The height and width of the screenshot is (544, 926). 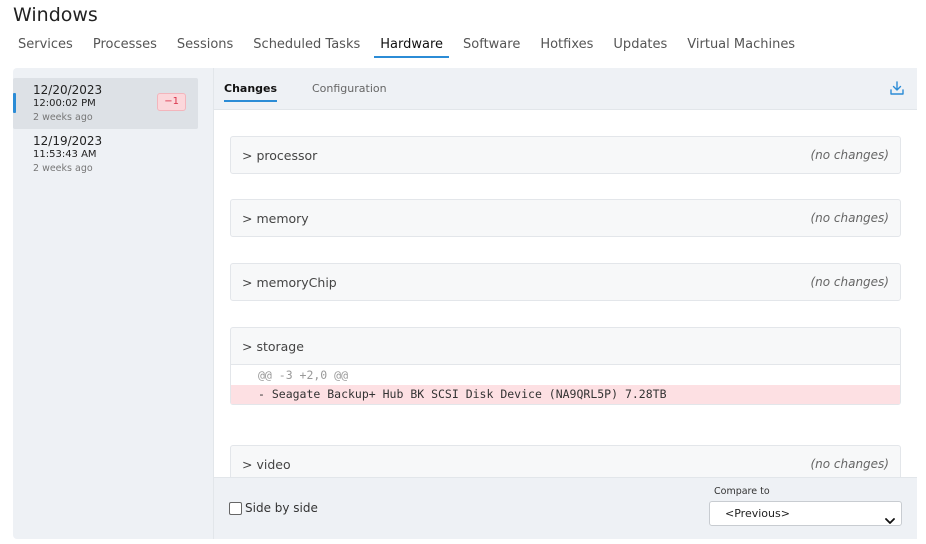 I want to click on tab-virtual-machines: Virtual Machines, so click(x=741, y=47).